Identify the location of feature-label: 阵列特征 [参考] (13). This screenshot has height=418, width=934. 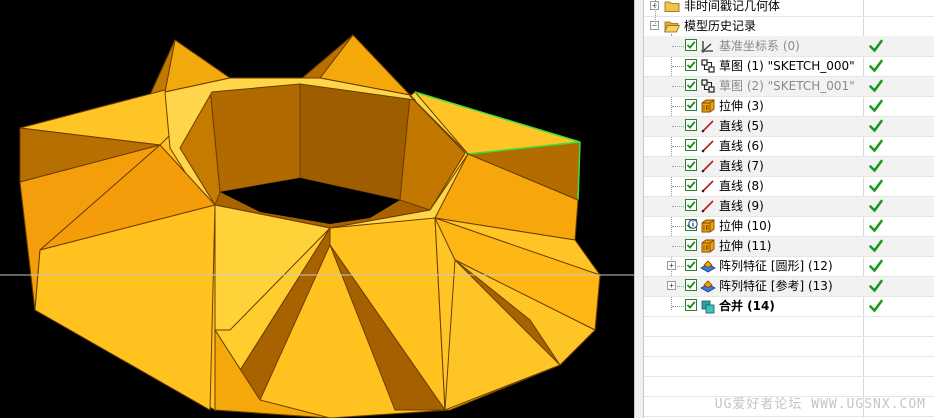
(776, 286).